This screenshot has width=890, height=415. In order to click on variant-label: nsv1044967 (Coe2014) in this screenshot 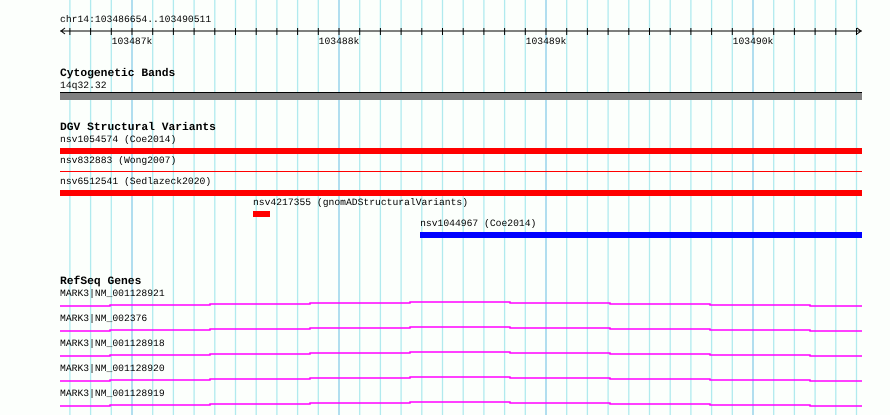, I will do `click(479, 224)`.